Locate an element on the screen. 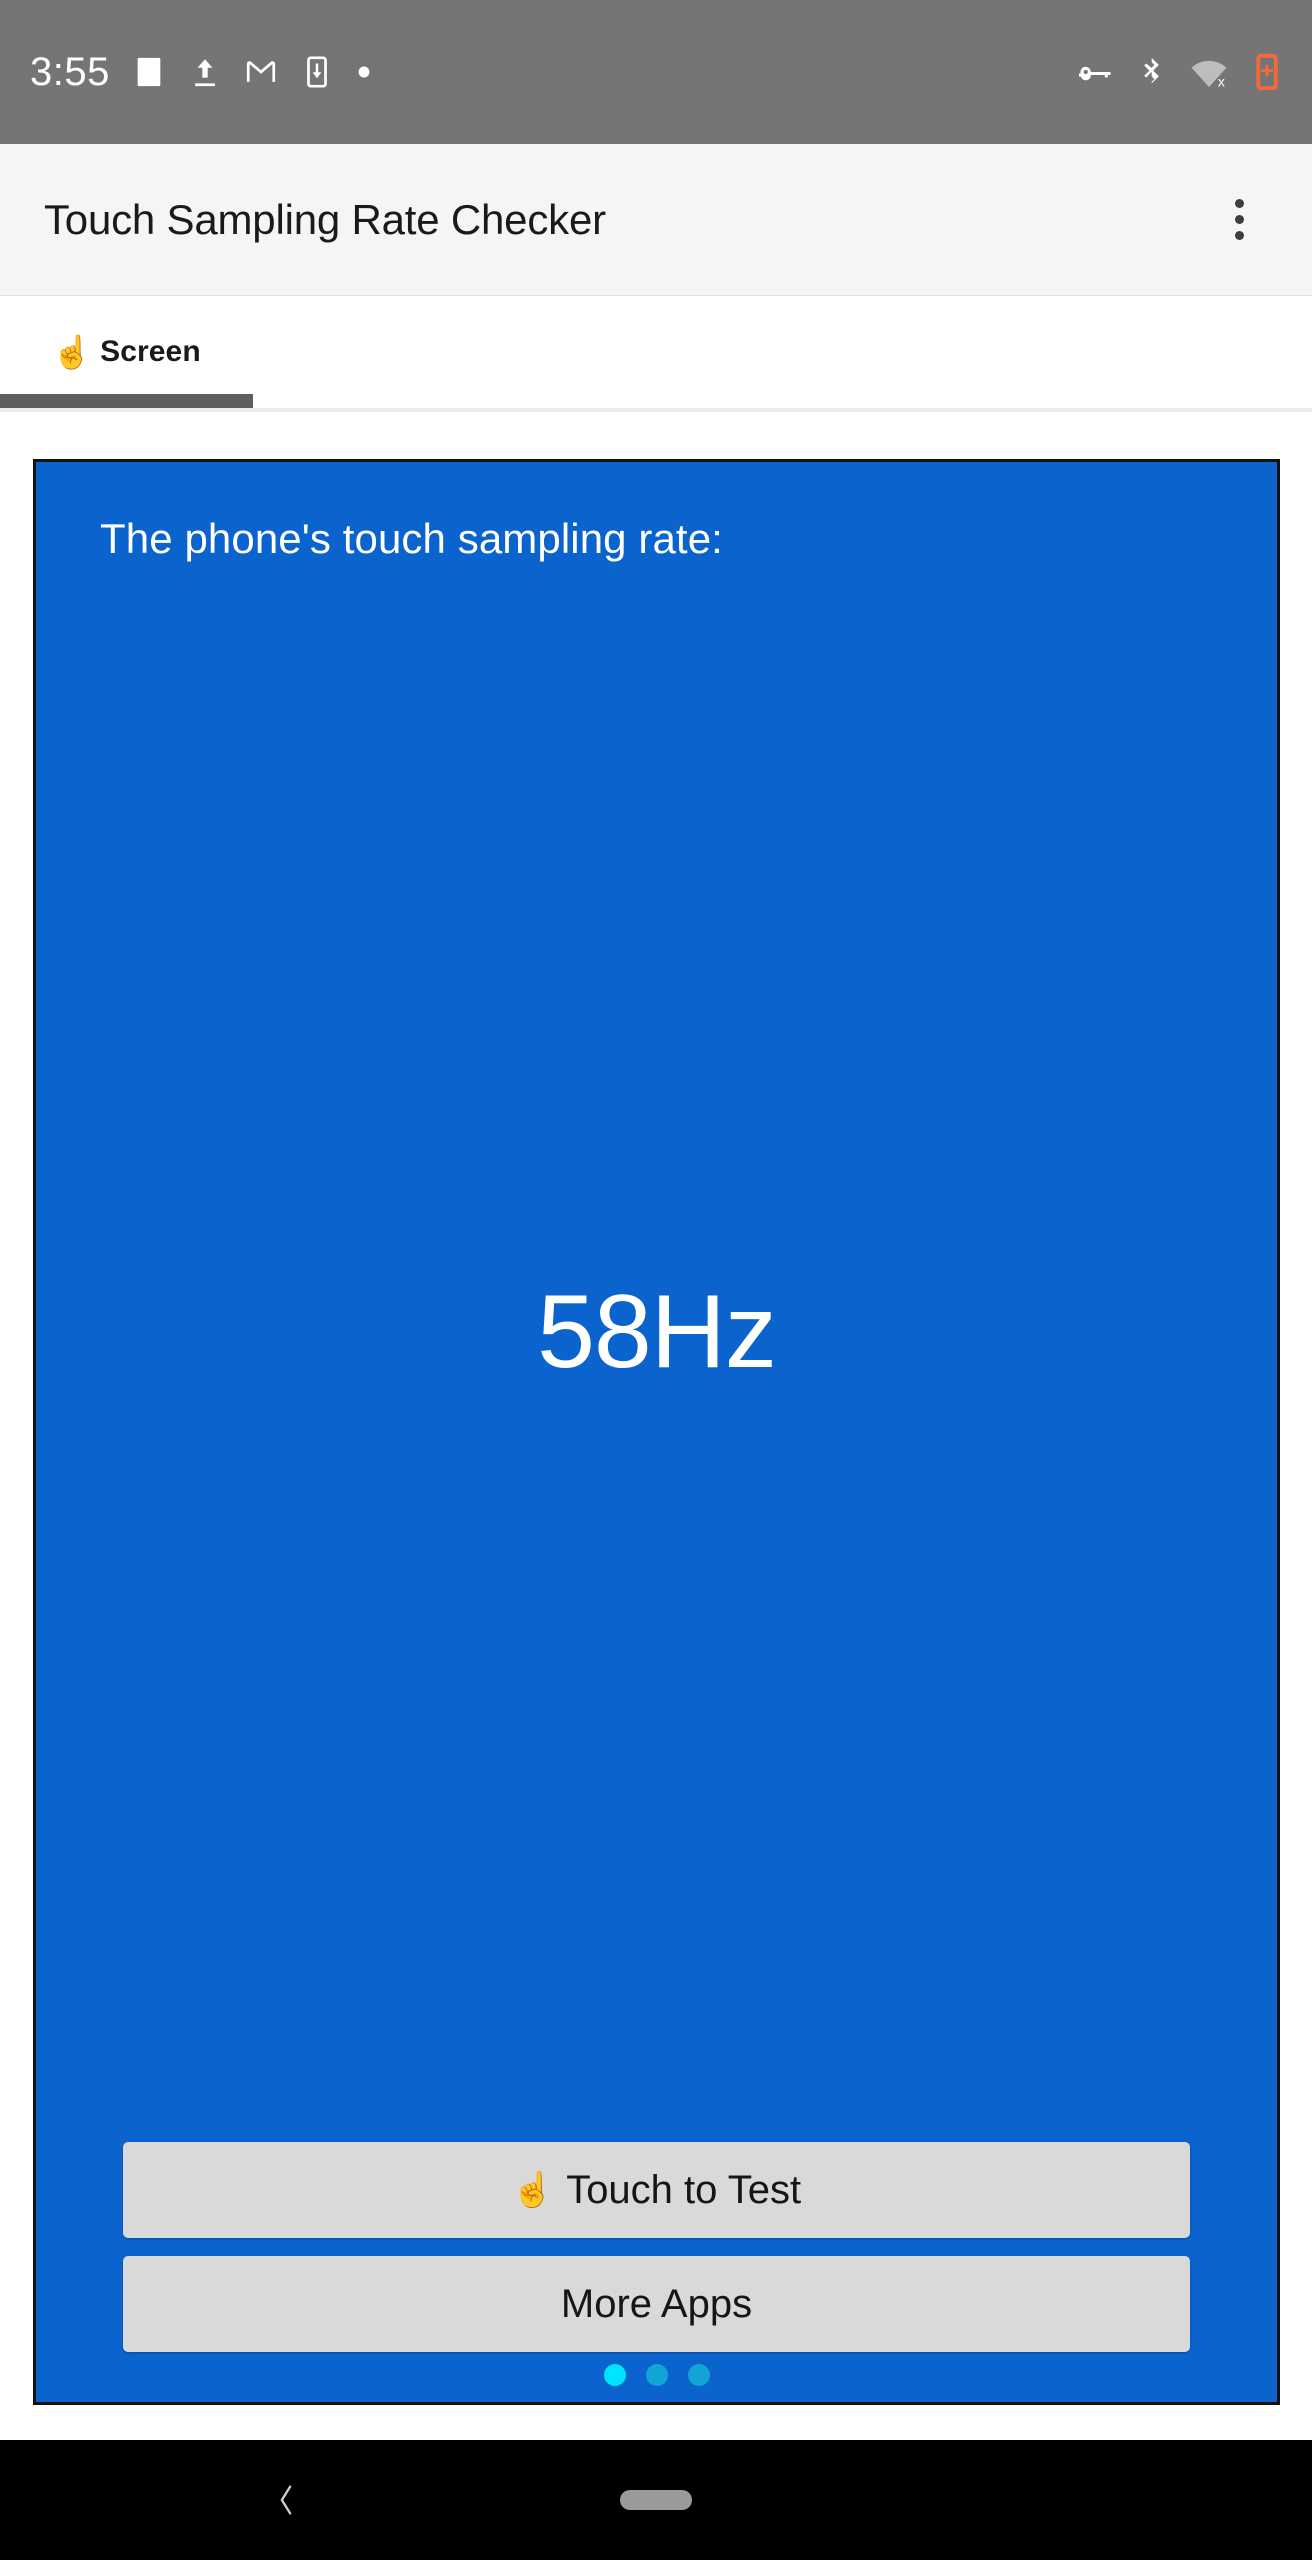 This screenshot has width=1312, height=2560. touch-to-test-button: ☝ Touch to Test is located at coordinates (656, 2190).